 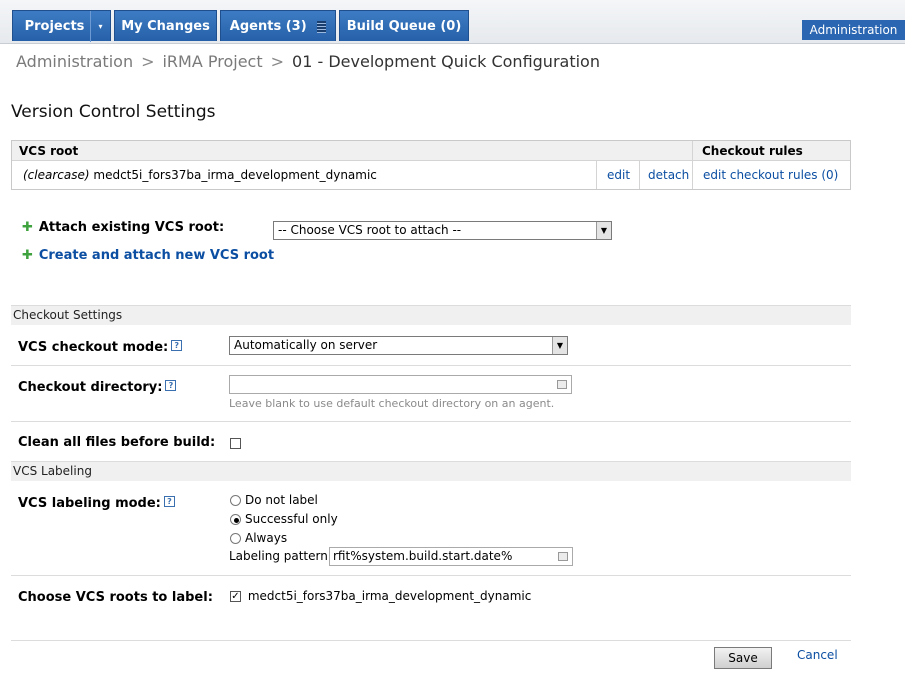 What do you see at coordinates (115, 597) in the screenshot?
I see `vcs-roots-to-label-label: Choose VCS roots to label:` at bounding box center [115, 597].